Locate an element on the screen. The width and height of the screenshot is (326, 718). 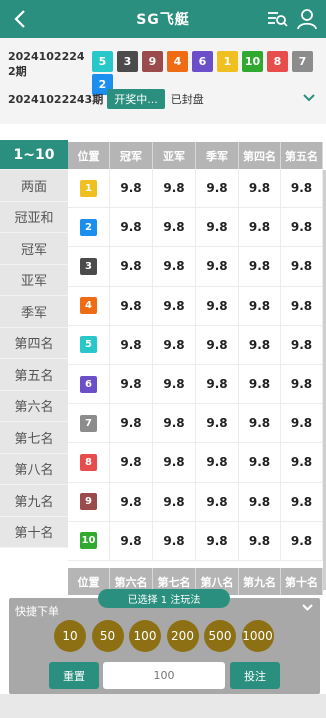
closed-status: 已封盘 is located at coordinates (187, 99).